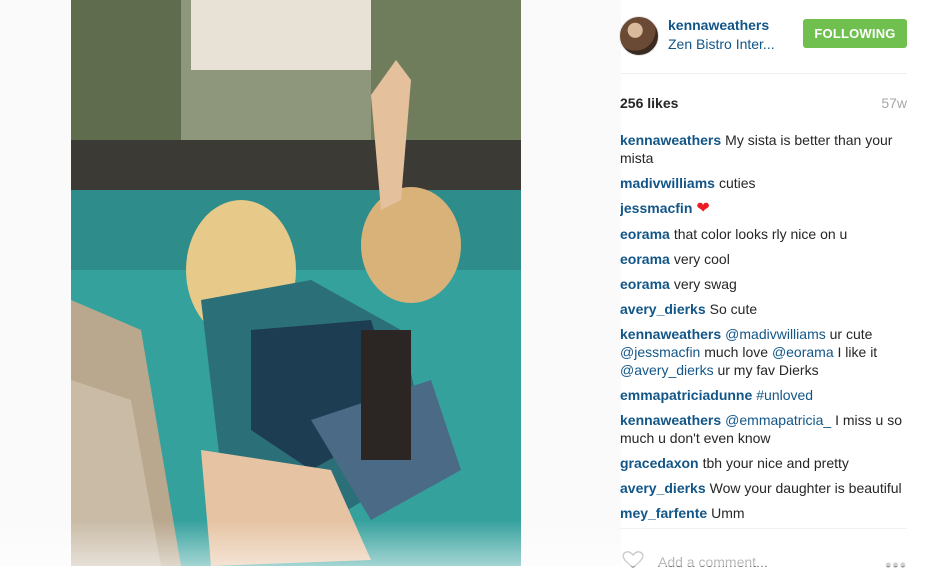  Describe the element at coordinates (733, 309) in the screenshot. I see `comment-text: So cute` at that location.